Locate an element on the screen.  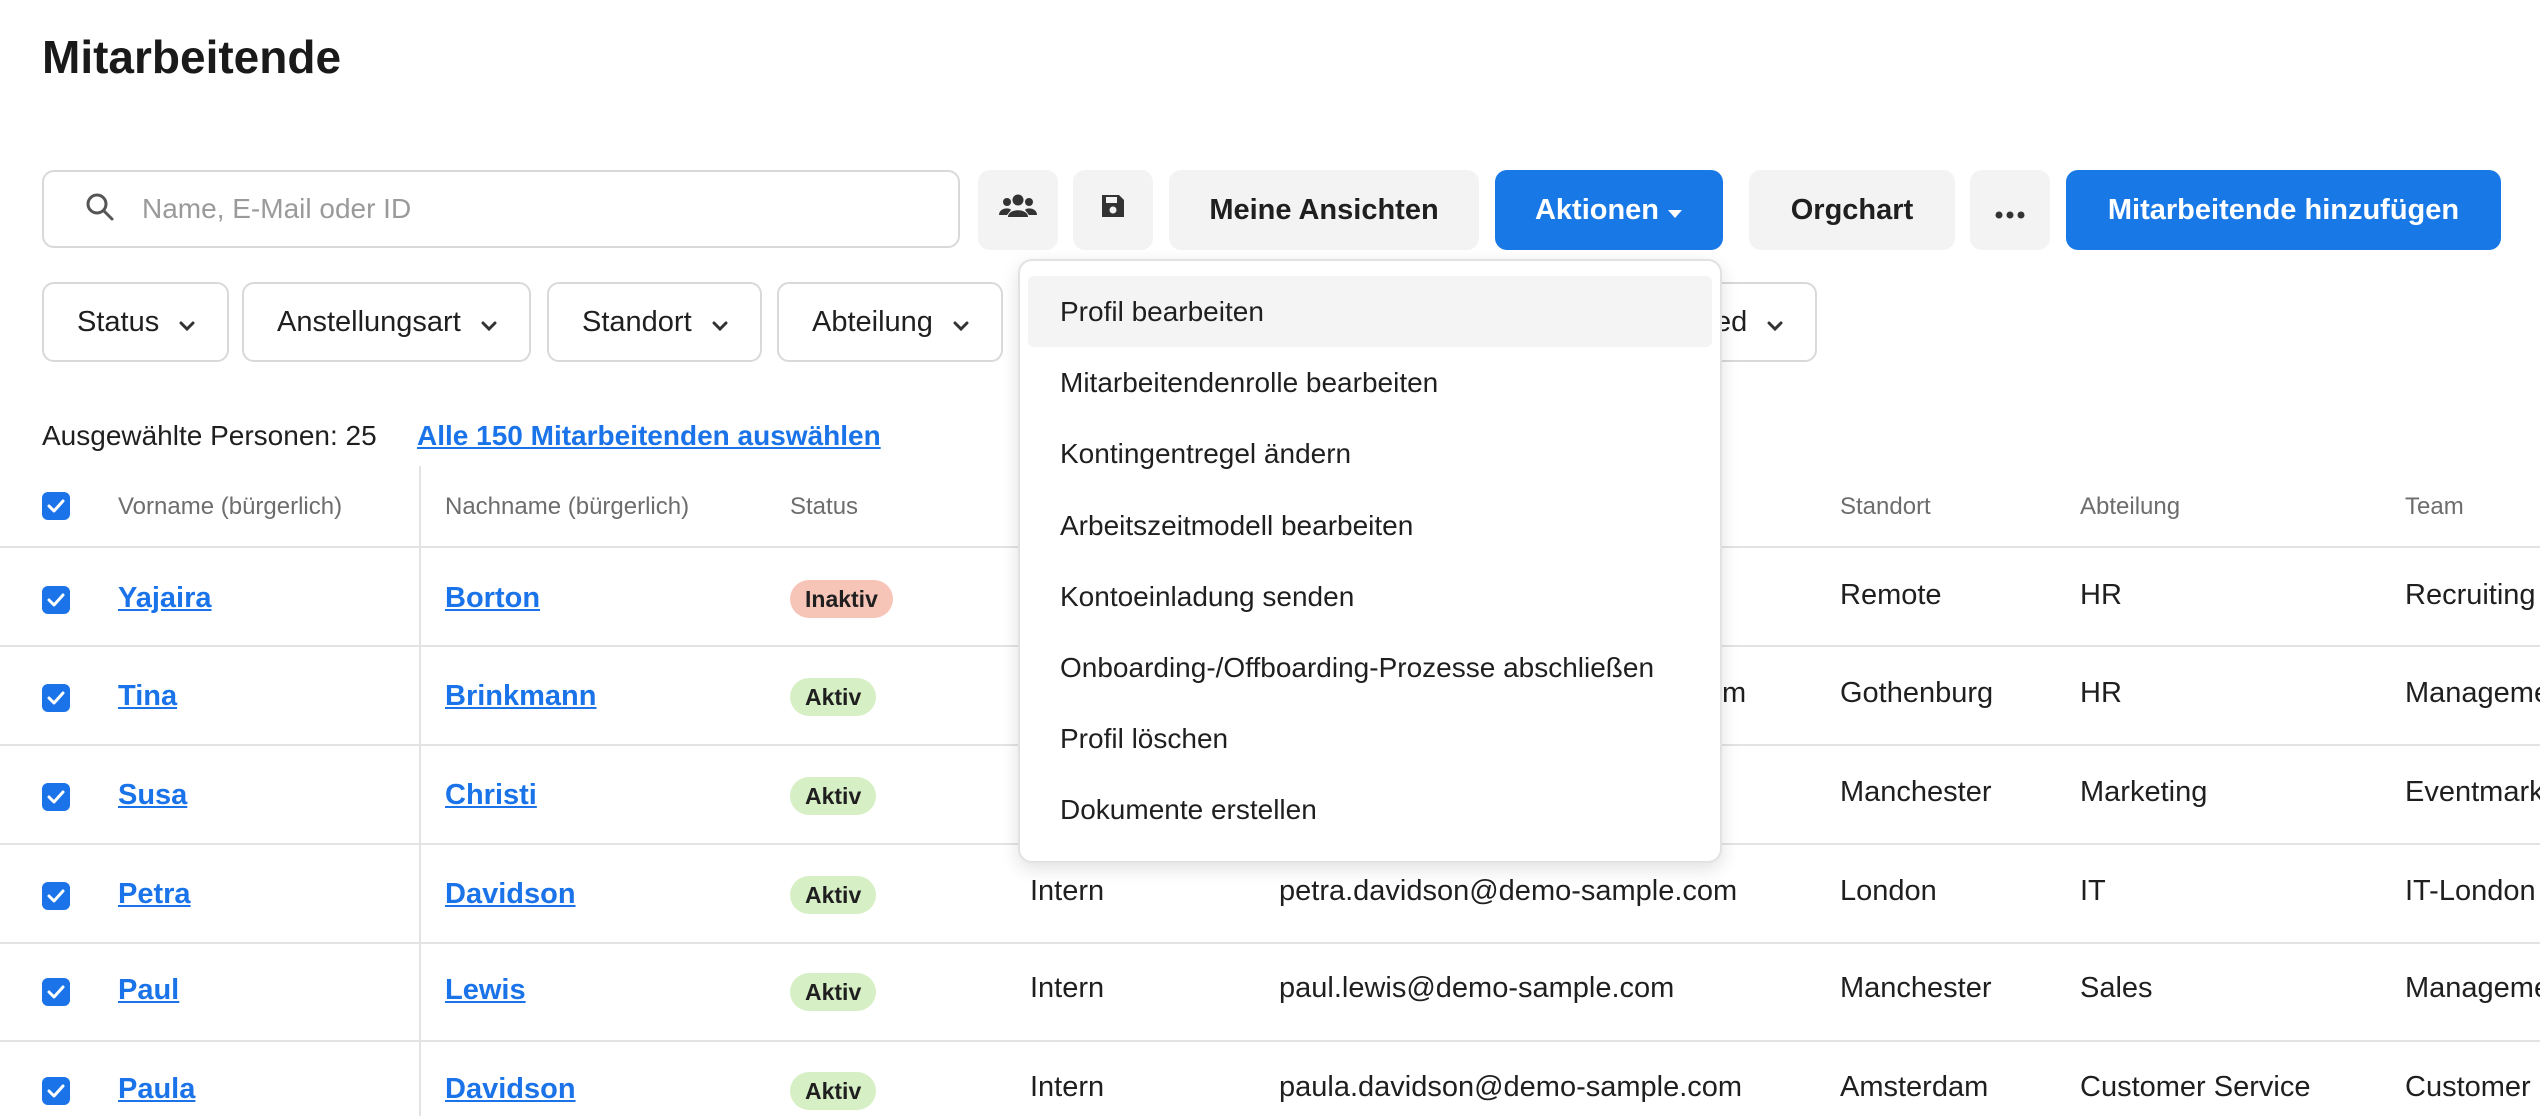
menu-item-create-documents: Dokumente erstellen is located at coordinates (1370, 809).